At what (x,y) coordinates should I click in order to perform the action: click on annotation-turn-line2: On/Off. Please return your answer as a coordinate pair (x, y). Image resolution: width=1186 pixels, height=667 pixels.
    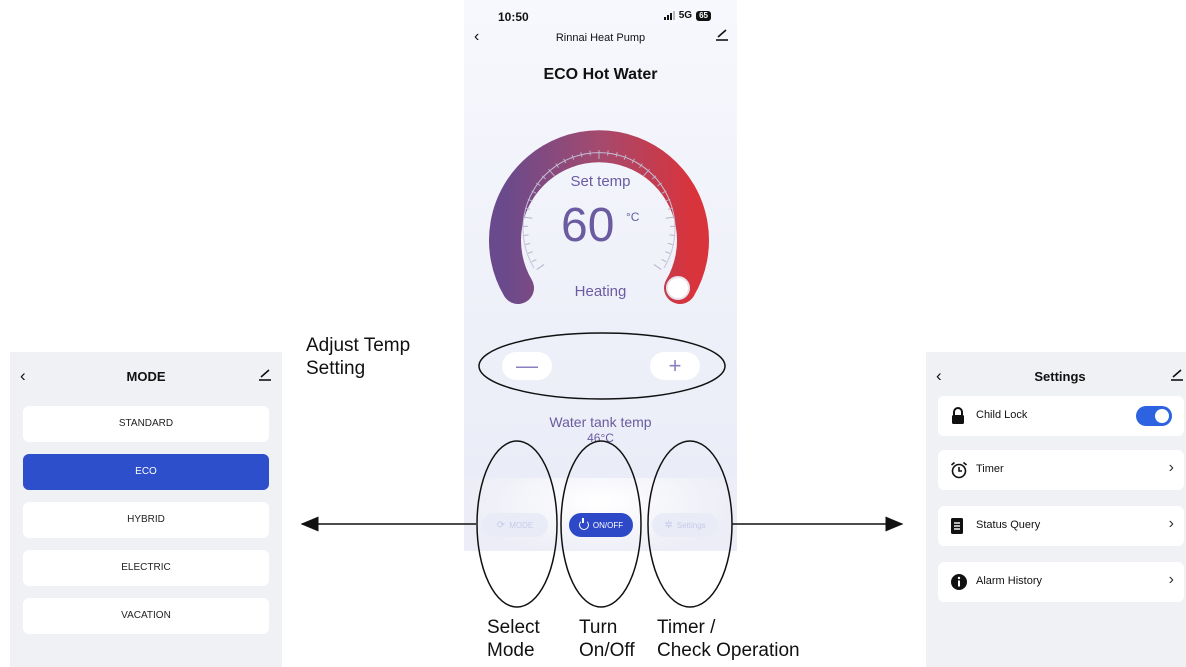
    Looking at the image, I should click on (607, 650).